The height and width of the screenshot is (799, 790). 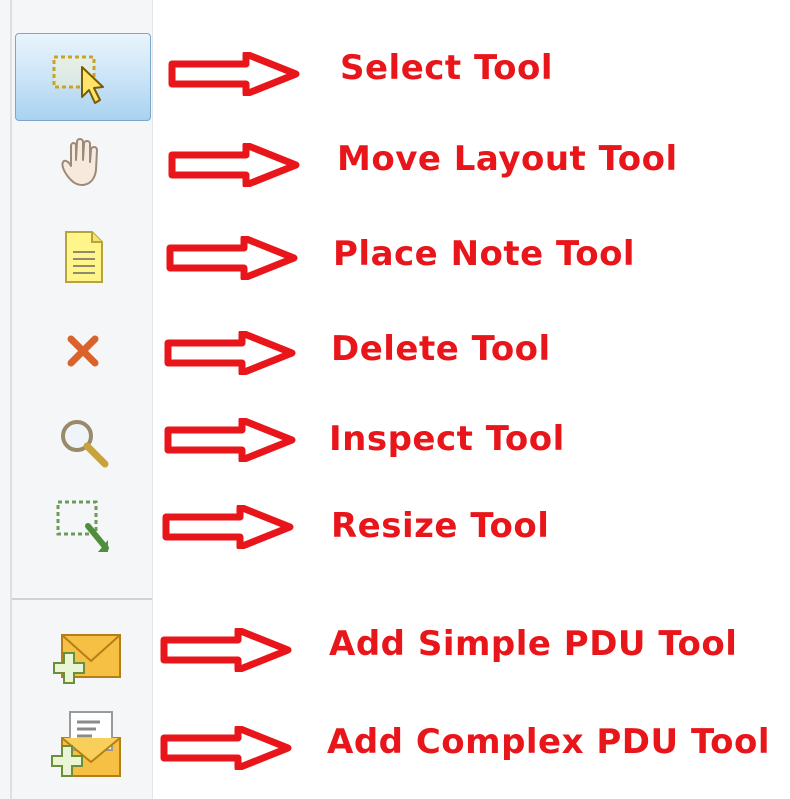 What do you see at coordinates (549, 742) in the screenshot?
I see `label-add-complex-pdu-tool: Add Complex PDU Tool` at bounding box center [549, 742].